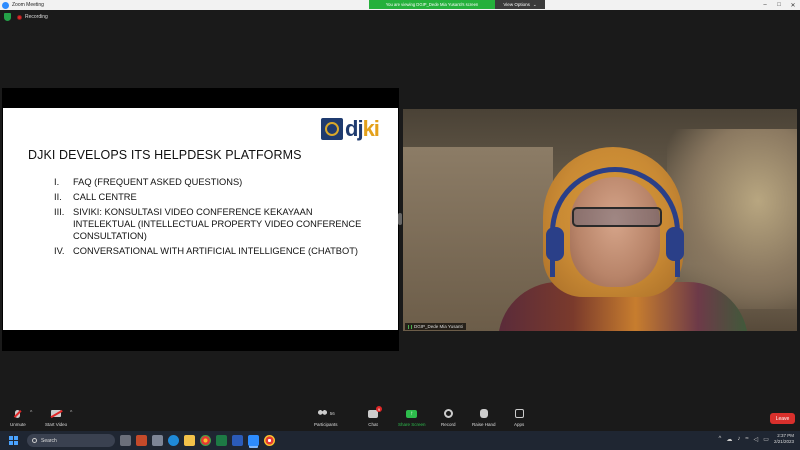 Image resolution: width=800 pixels, height=450 pixels. What do you see at coordinates (535, 5) in the screenshot?
I see `chevron-down-icon: ⌄` at bounding box center [535, 5].